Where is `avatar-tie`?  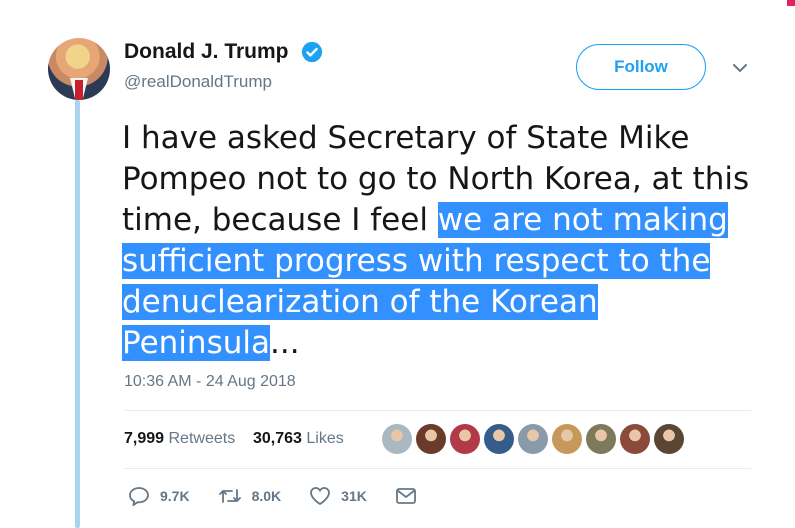 avatar-tie is located at coordinates (79, 90).